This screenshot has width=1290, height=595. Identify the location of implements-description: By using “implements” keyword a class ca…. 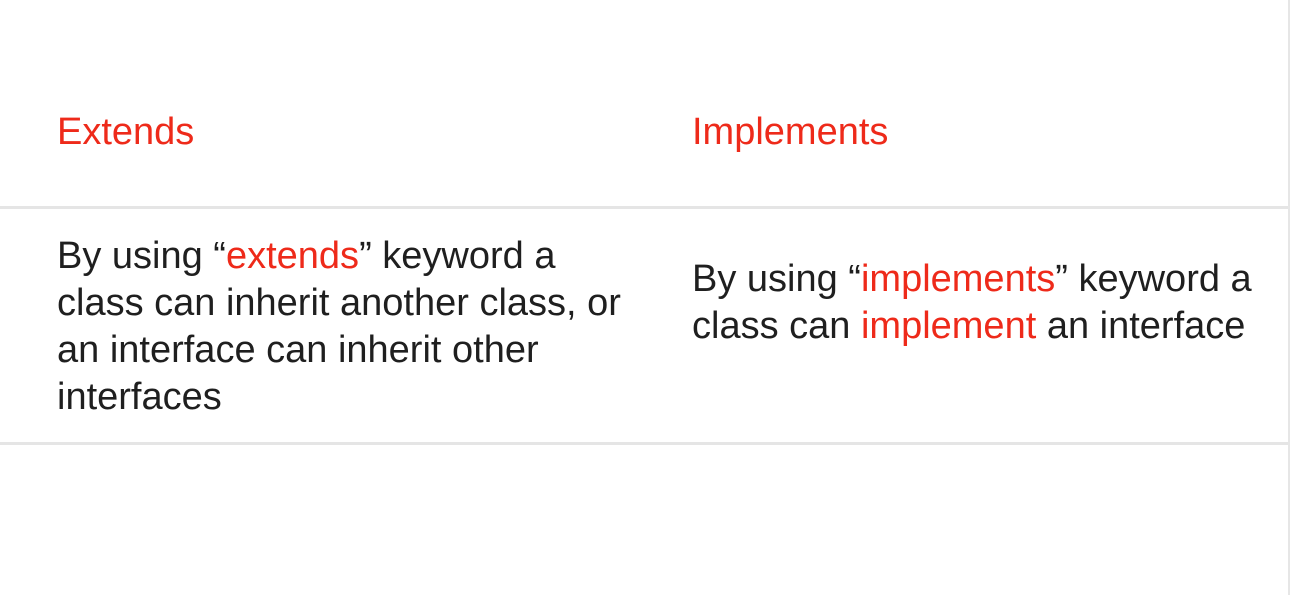
(987, 303).